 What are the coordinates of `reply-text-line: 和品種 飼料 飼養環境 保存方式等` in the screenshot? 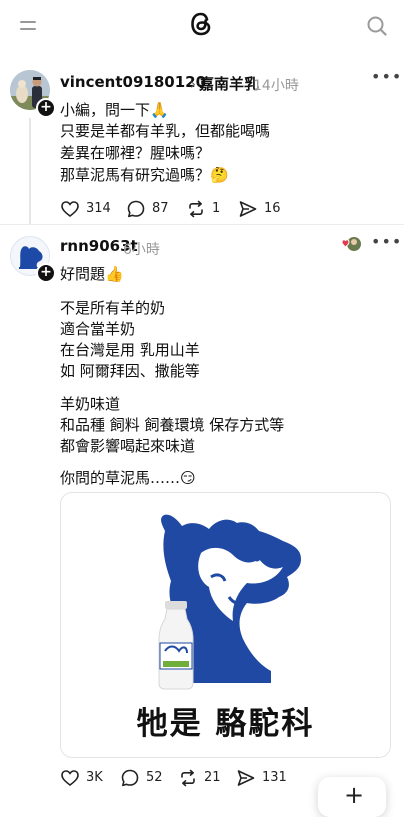 It's located at (172, 425).